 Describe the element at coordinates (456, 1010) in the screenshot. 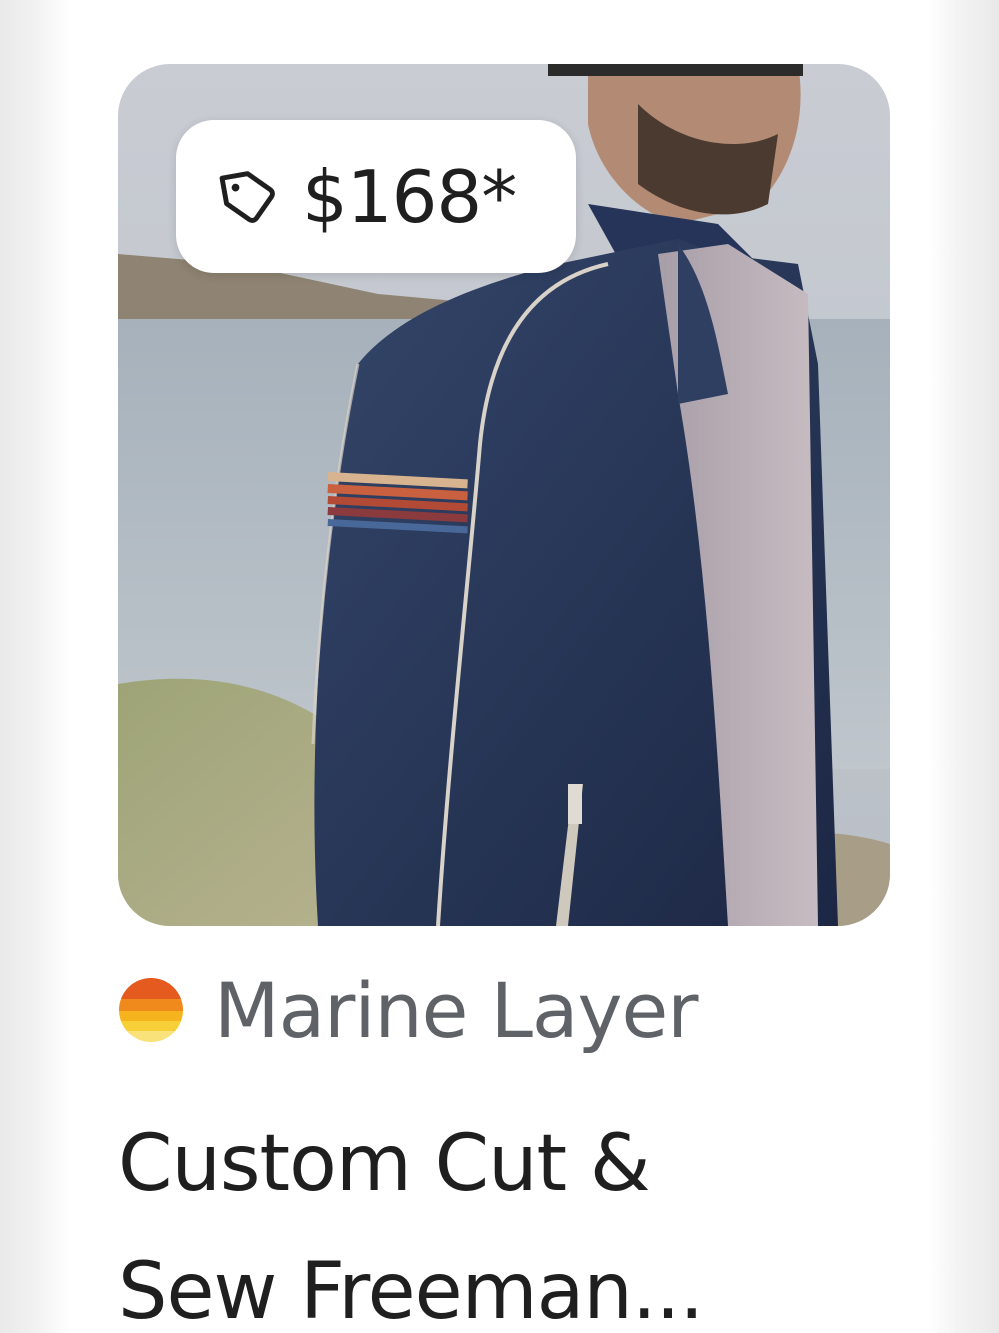

I see `brand-name: Marine Layer` at that location.